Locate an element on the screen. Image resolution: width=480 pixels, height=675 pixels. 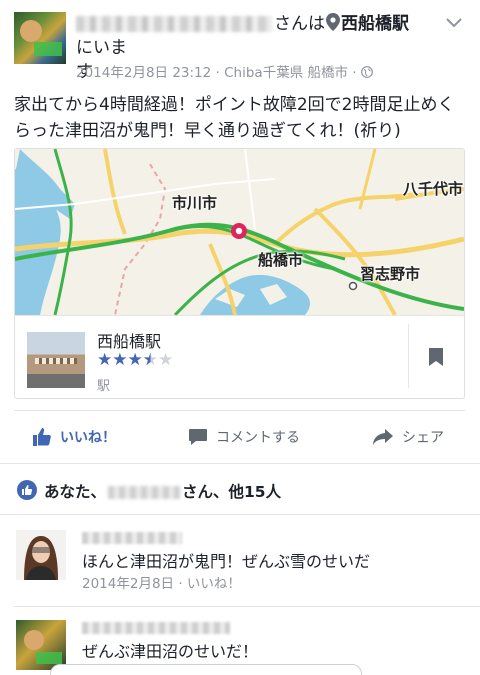
like-button: いいね！ is located at coordinates (74, 437).